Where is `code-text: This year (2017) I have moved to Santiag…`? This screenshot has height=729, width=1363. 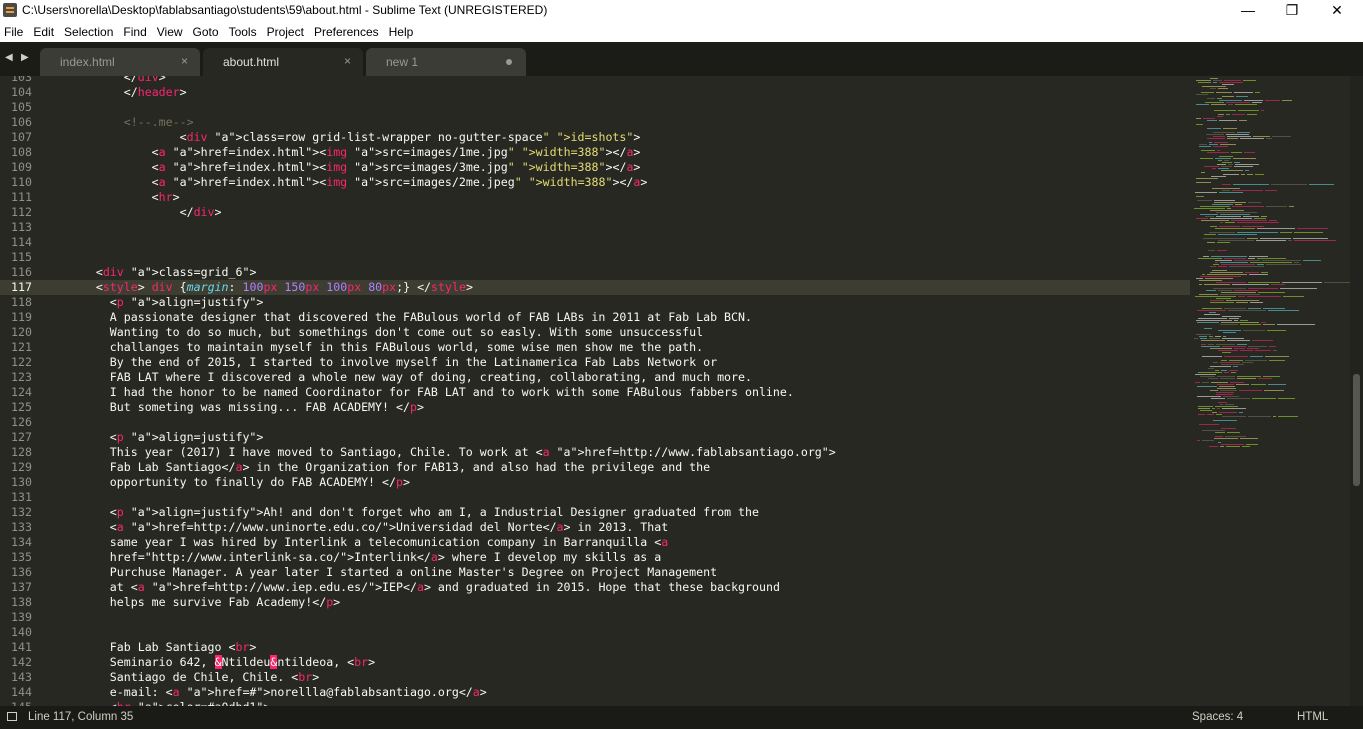
code-text: This year (2017) I have moved to Santiag… is located at coordinates (438, 452).